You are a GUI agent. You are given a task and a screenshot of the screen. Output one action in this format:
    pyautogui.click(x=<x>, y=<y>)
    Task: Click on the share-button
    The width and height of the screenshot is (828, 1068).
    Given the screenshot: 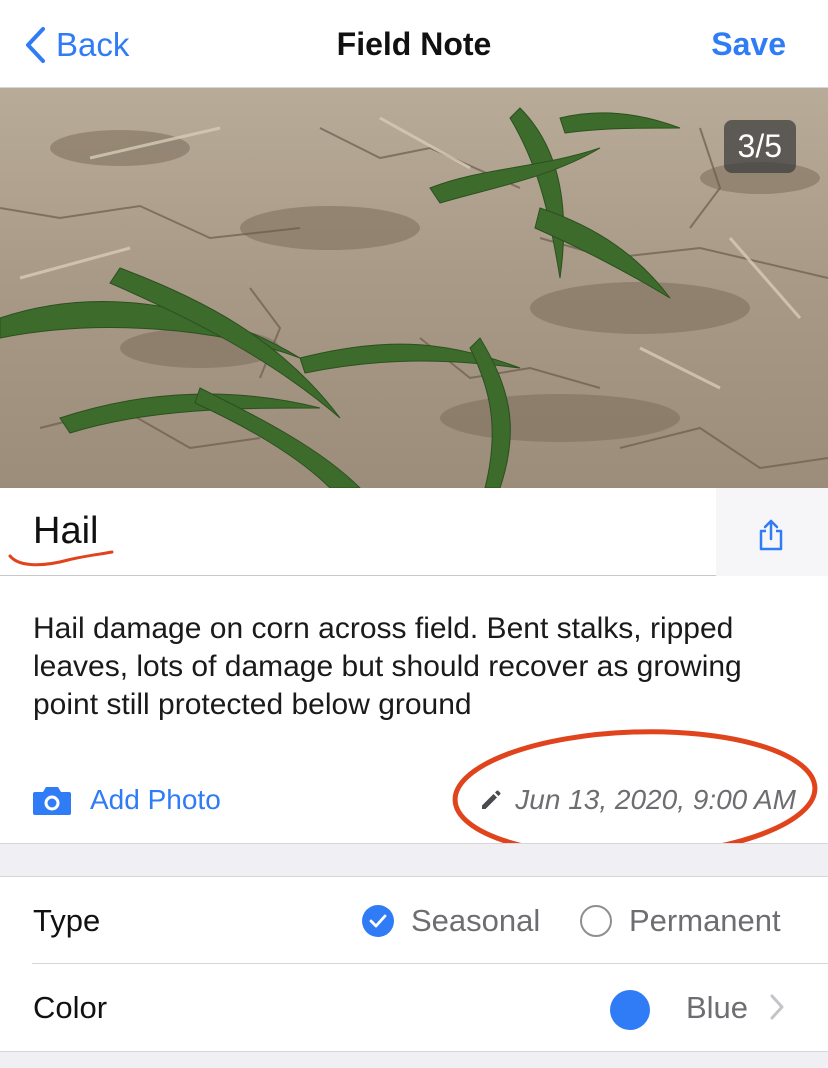 What is the action you would take?
    pyautogui.click(x=772, y=532)
    